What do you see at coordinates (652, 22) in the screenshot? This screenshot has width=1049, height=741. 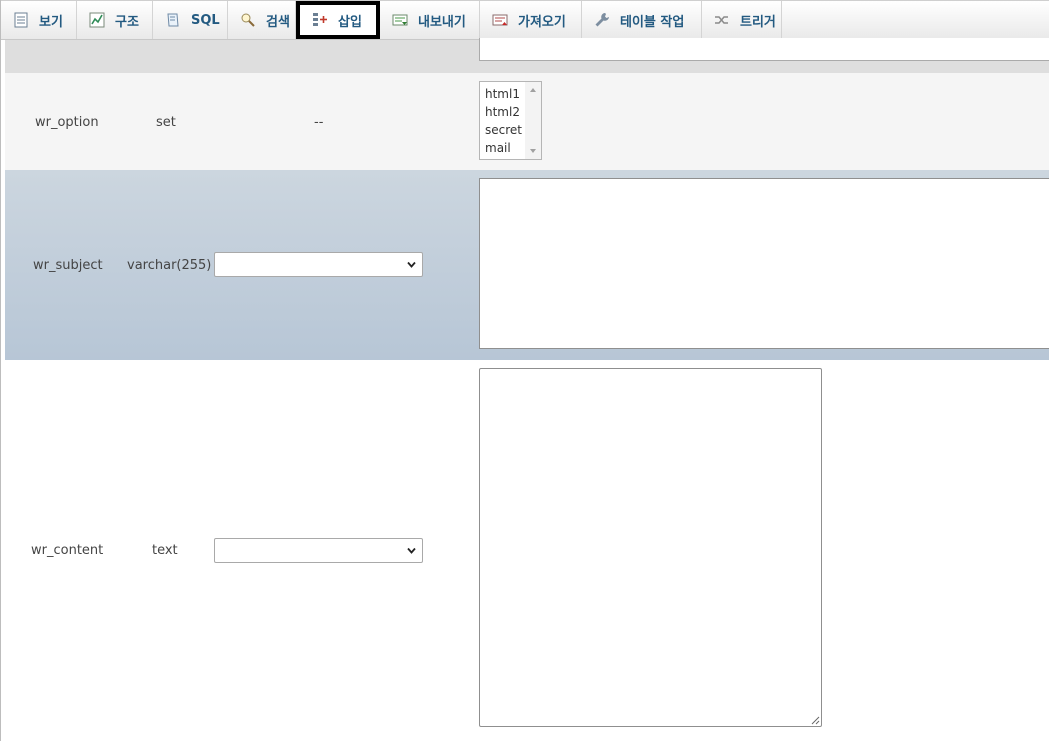 I see `tab-label: 테이블 작업` at bounding box center [652, 22].